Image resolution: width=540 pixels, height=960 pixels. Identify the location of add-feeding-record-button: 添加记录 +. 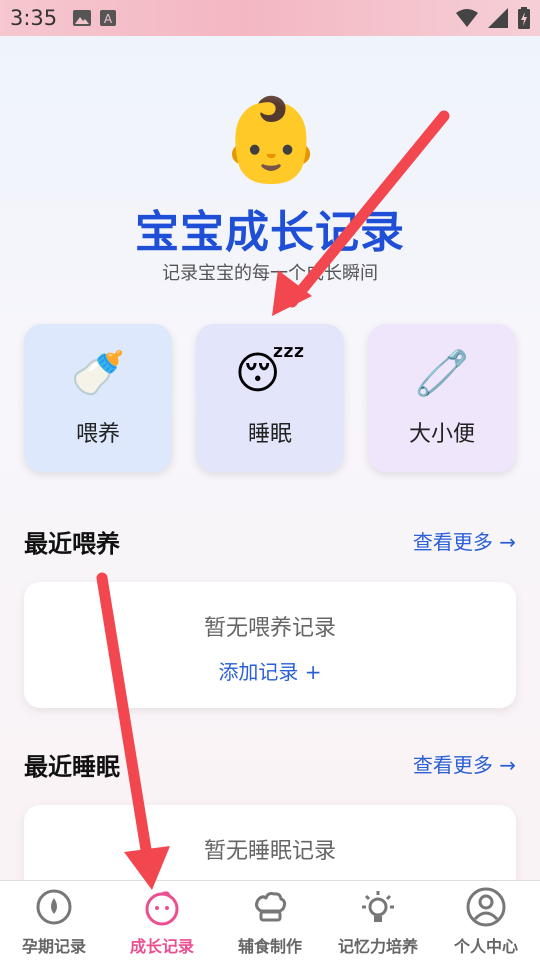
(270, 670).